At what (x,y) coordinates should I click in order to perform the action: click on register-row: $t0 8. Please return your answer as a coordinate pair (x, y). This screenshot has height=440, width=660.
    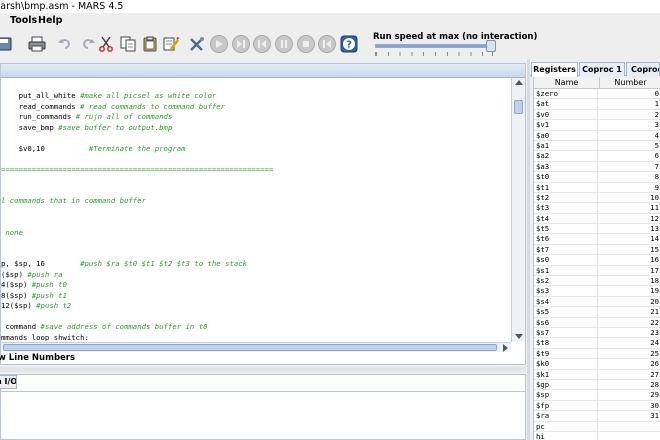
    Looking at the image, I should click on (597, 177).